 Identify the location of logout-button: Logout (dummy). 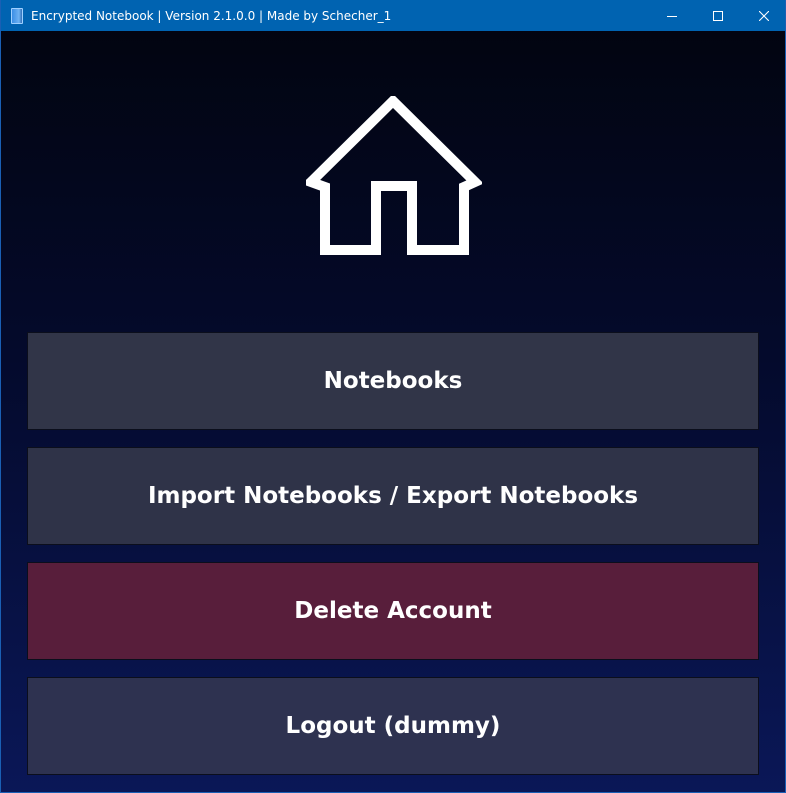
(393, 726).